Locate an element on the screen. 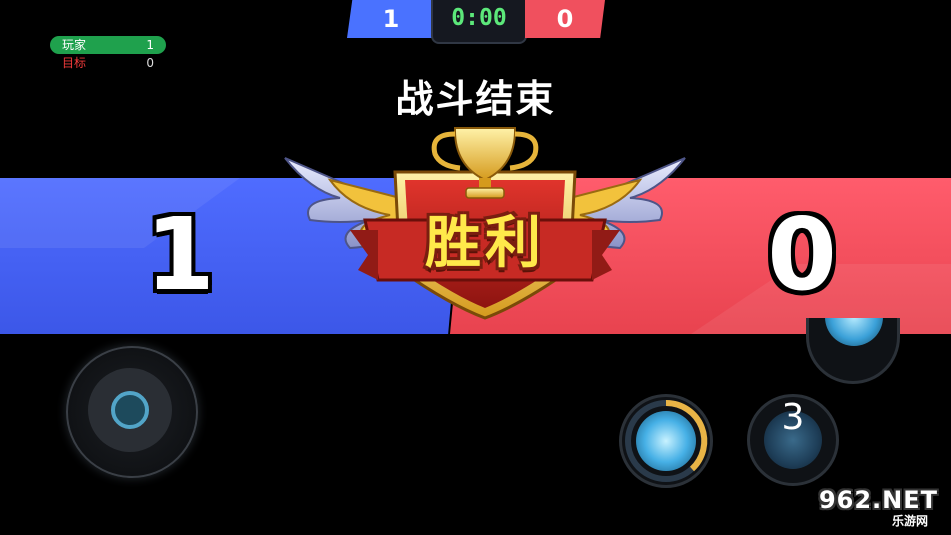  match-timer: 0:00 is located at coordinates (479, 22).